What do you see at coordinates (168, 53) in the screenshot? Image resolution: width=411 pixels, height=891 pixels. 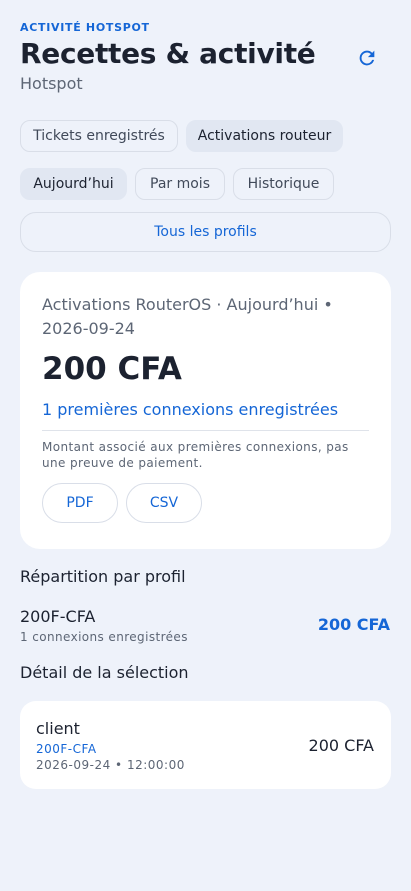 I see `page-title: Recettes & activité` at bounding box center [168, 53].